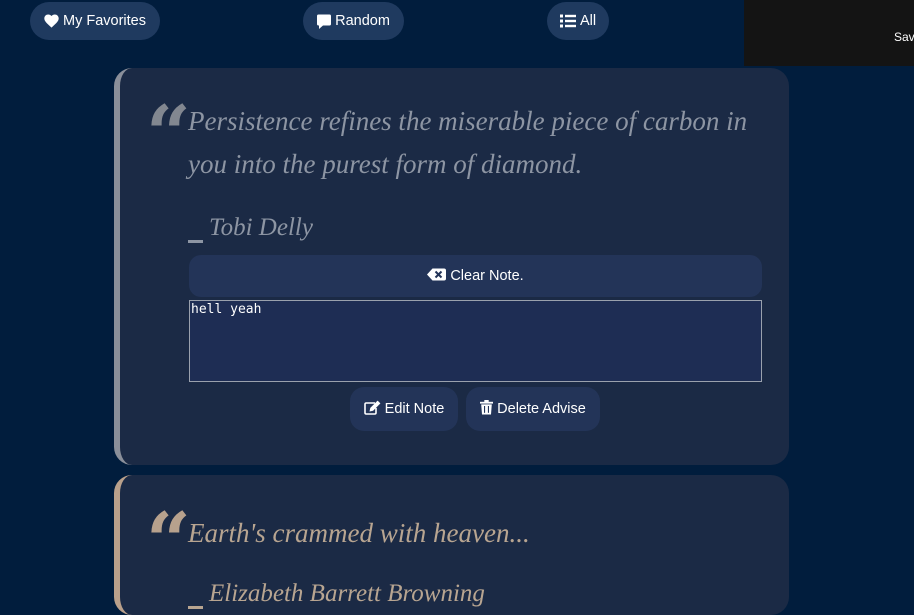  I want to click on heart-icon, so click(51, 21).